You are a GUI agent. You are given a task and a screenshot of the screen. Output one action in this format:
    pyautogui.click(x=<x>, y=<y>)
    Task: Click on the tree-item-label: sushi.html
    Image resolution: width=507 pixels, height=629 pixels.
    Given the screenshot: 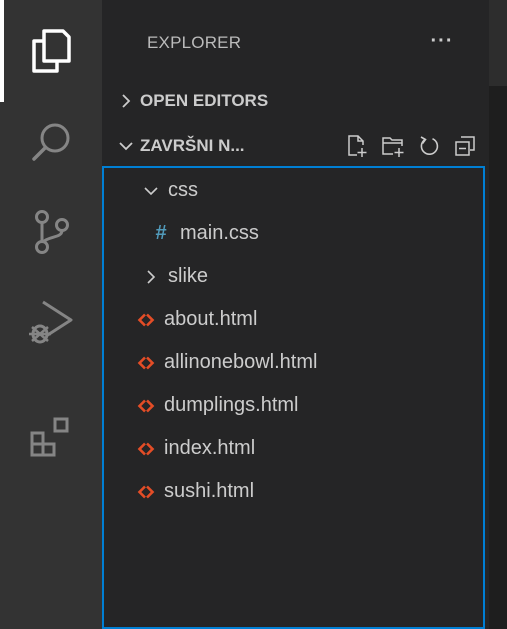 What is the action you would take?
    pyautogui.click(x=209, y=491)
    